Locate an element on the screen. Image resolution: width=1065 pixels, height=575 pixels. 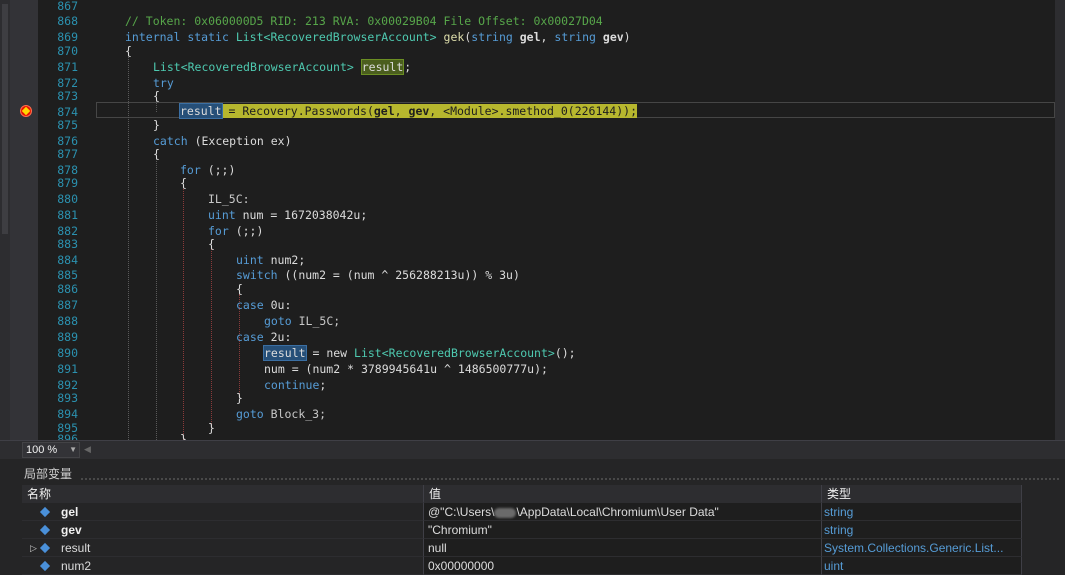
catch-clause: (Exception ex) is located at coordinates (243, 141).